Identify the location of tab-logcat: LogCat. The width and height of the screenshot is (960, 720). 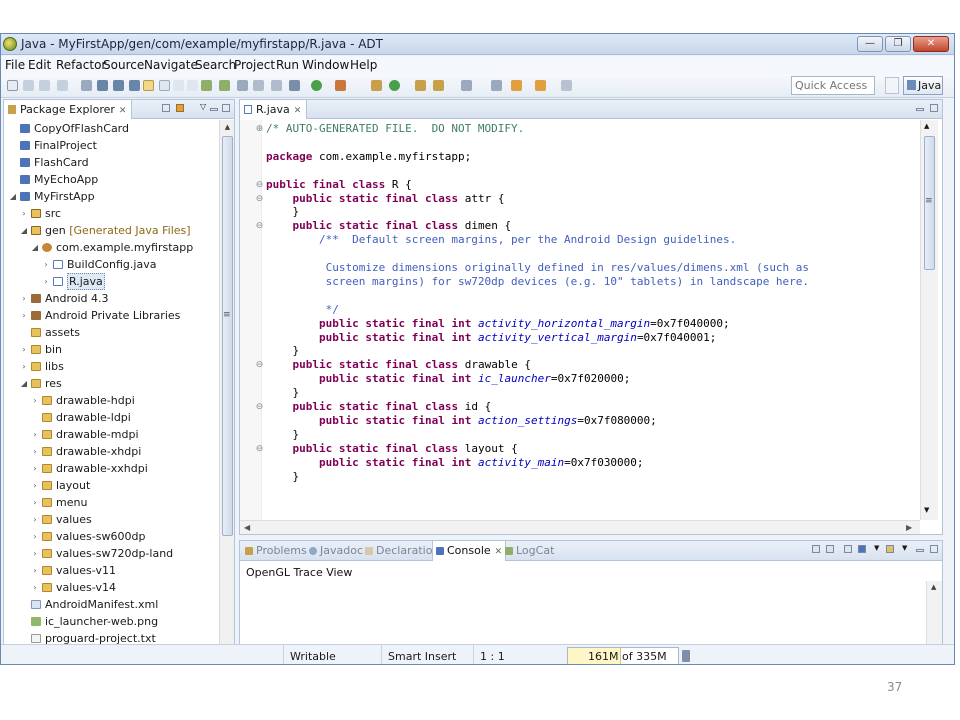
(529, 551).